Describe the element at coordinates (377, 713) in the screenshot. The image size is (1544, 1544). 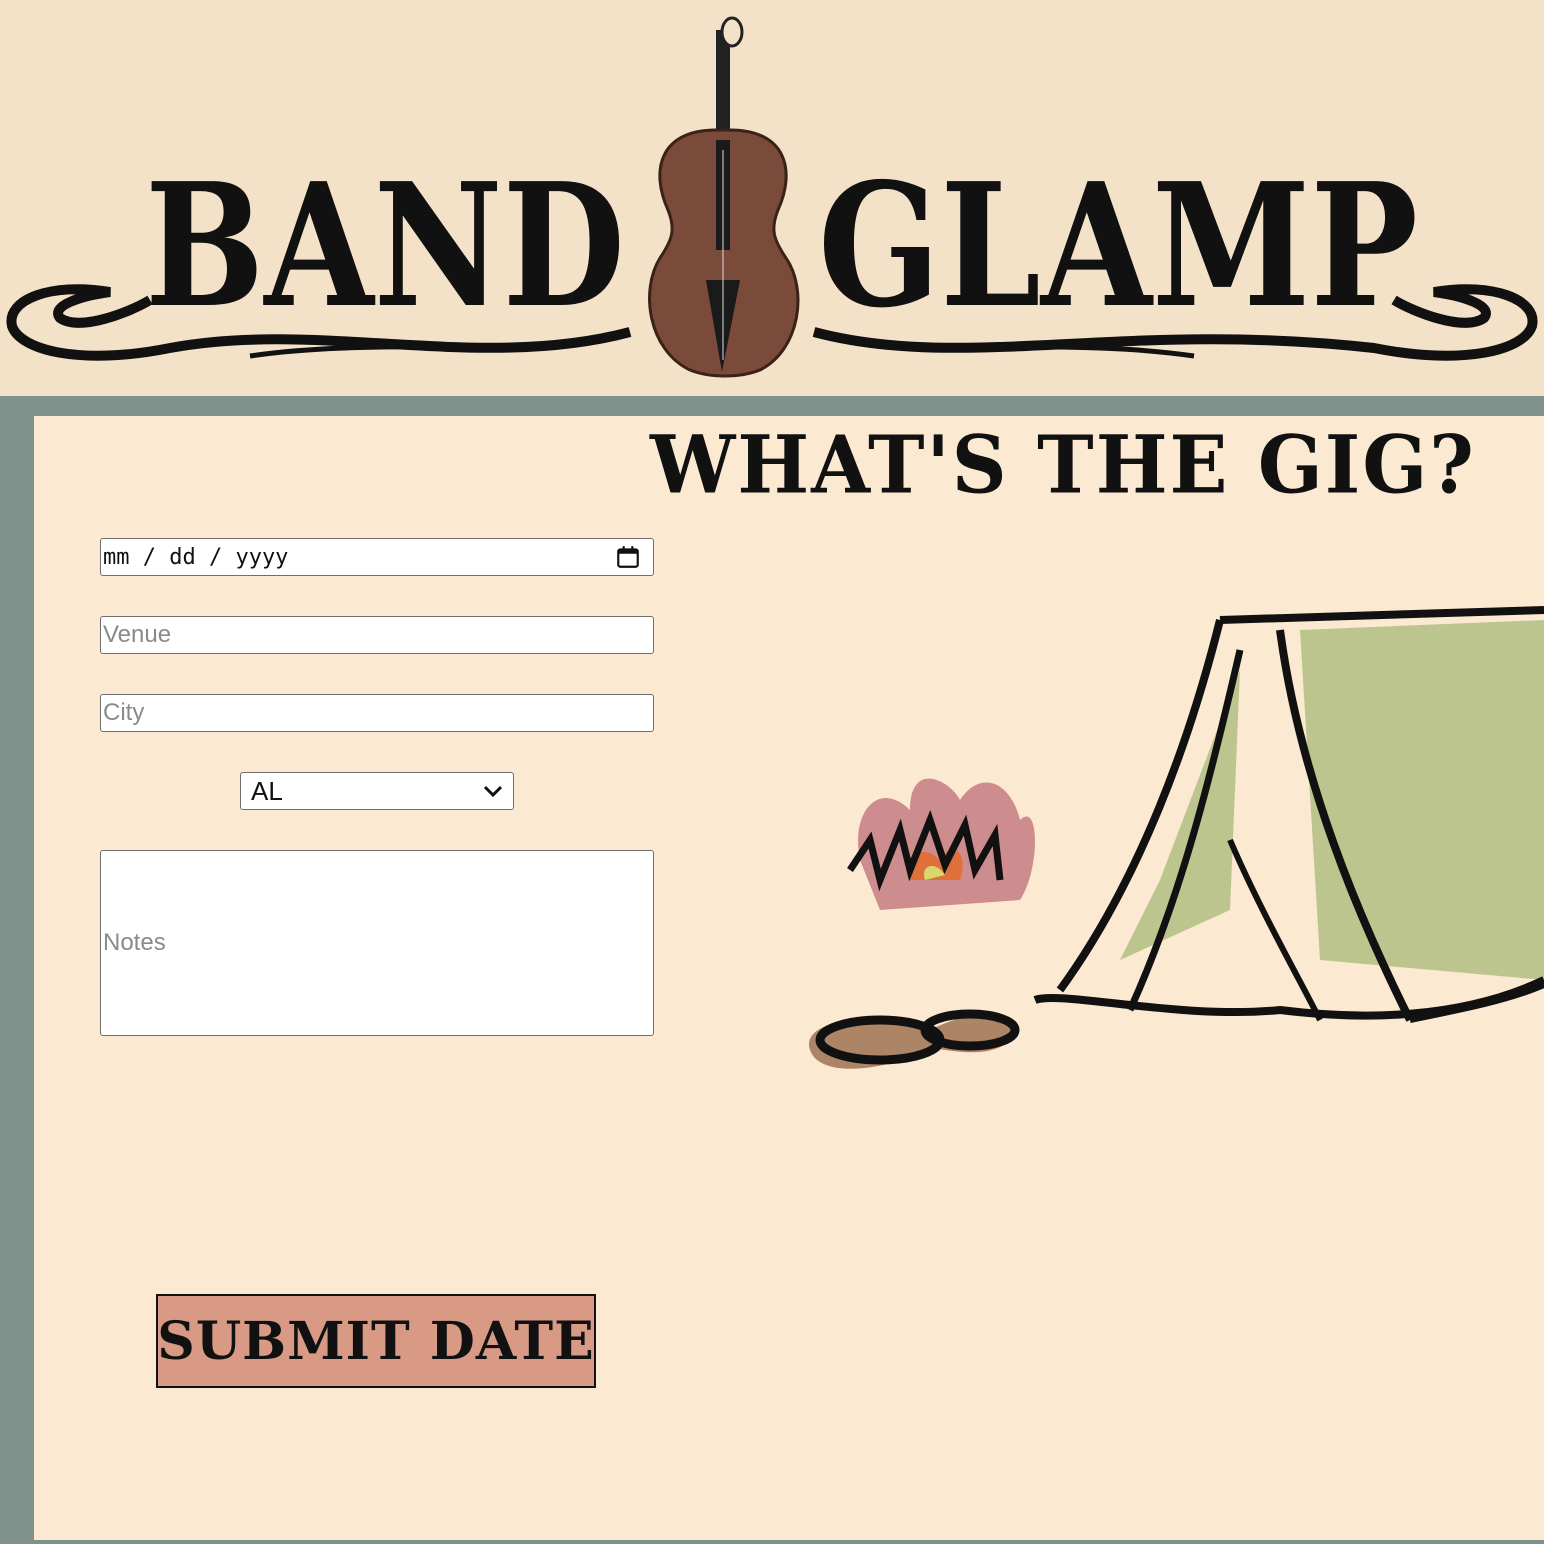
I see `city-input` at that location.